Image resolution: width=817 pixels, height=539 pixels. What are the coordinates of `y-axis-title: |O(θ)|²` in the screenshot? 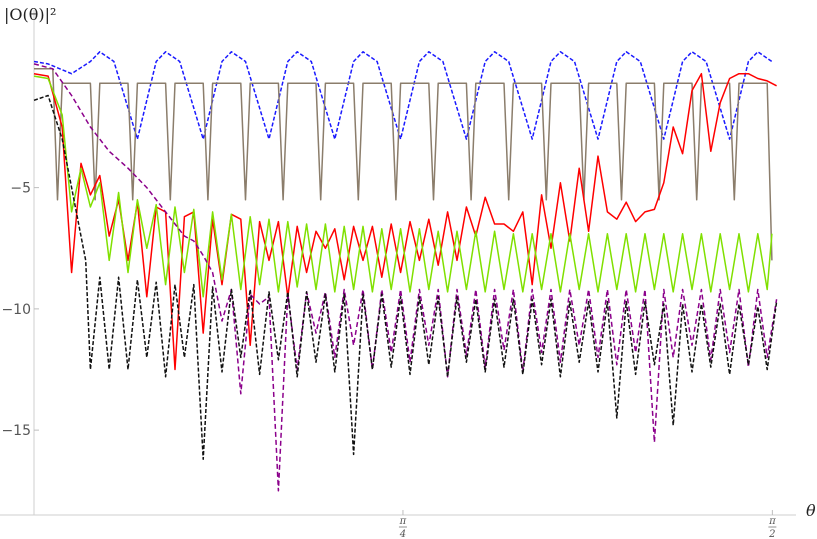 It's located at (30, 14).